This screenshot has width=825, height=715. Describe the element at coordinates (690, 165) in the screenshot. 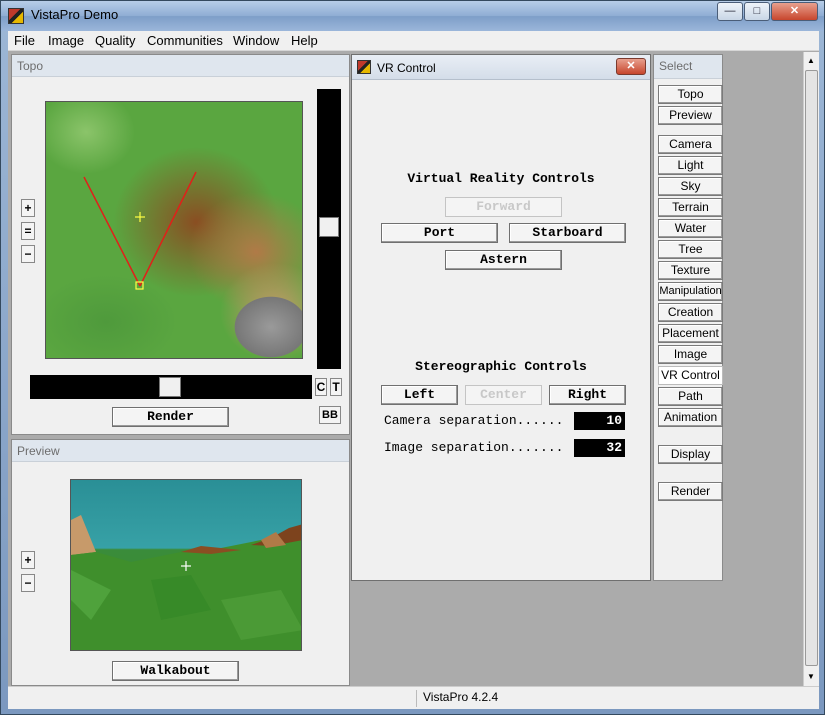

I see `select-light-button: Light` at that location.